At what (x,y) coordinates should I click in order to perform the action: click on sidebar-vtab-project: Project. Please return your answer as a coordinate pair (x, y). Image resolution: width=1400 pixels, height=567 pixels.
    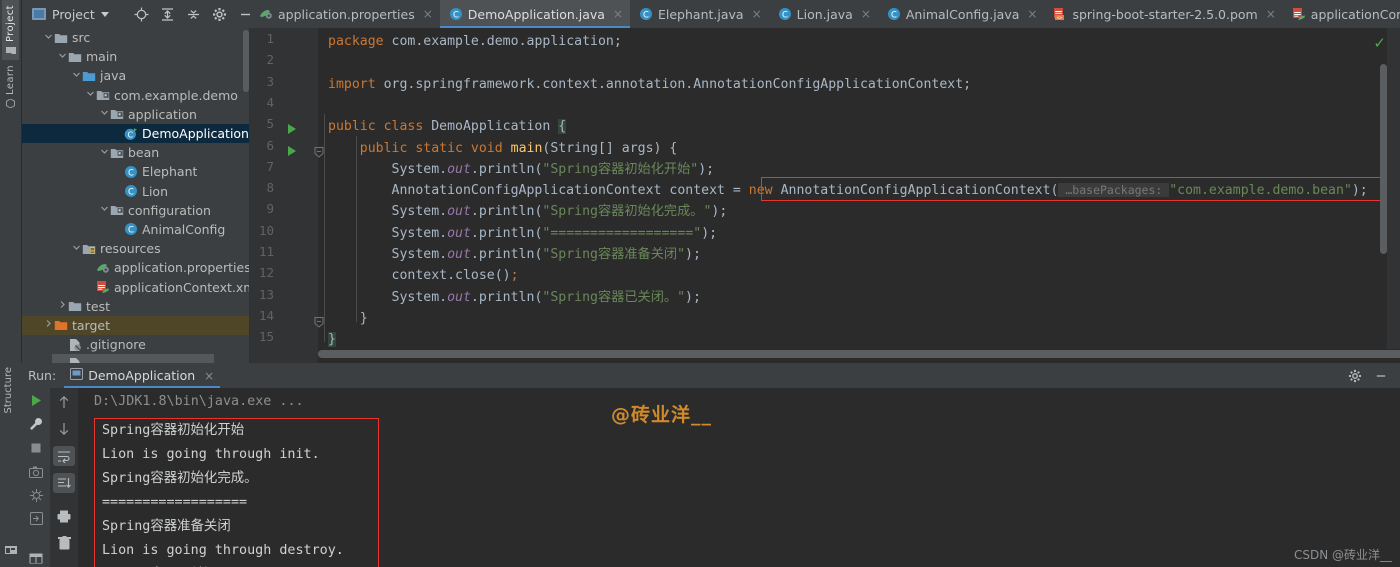
    Looking at the image, I should click on (10, 30).